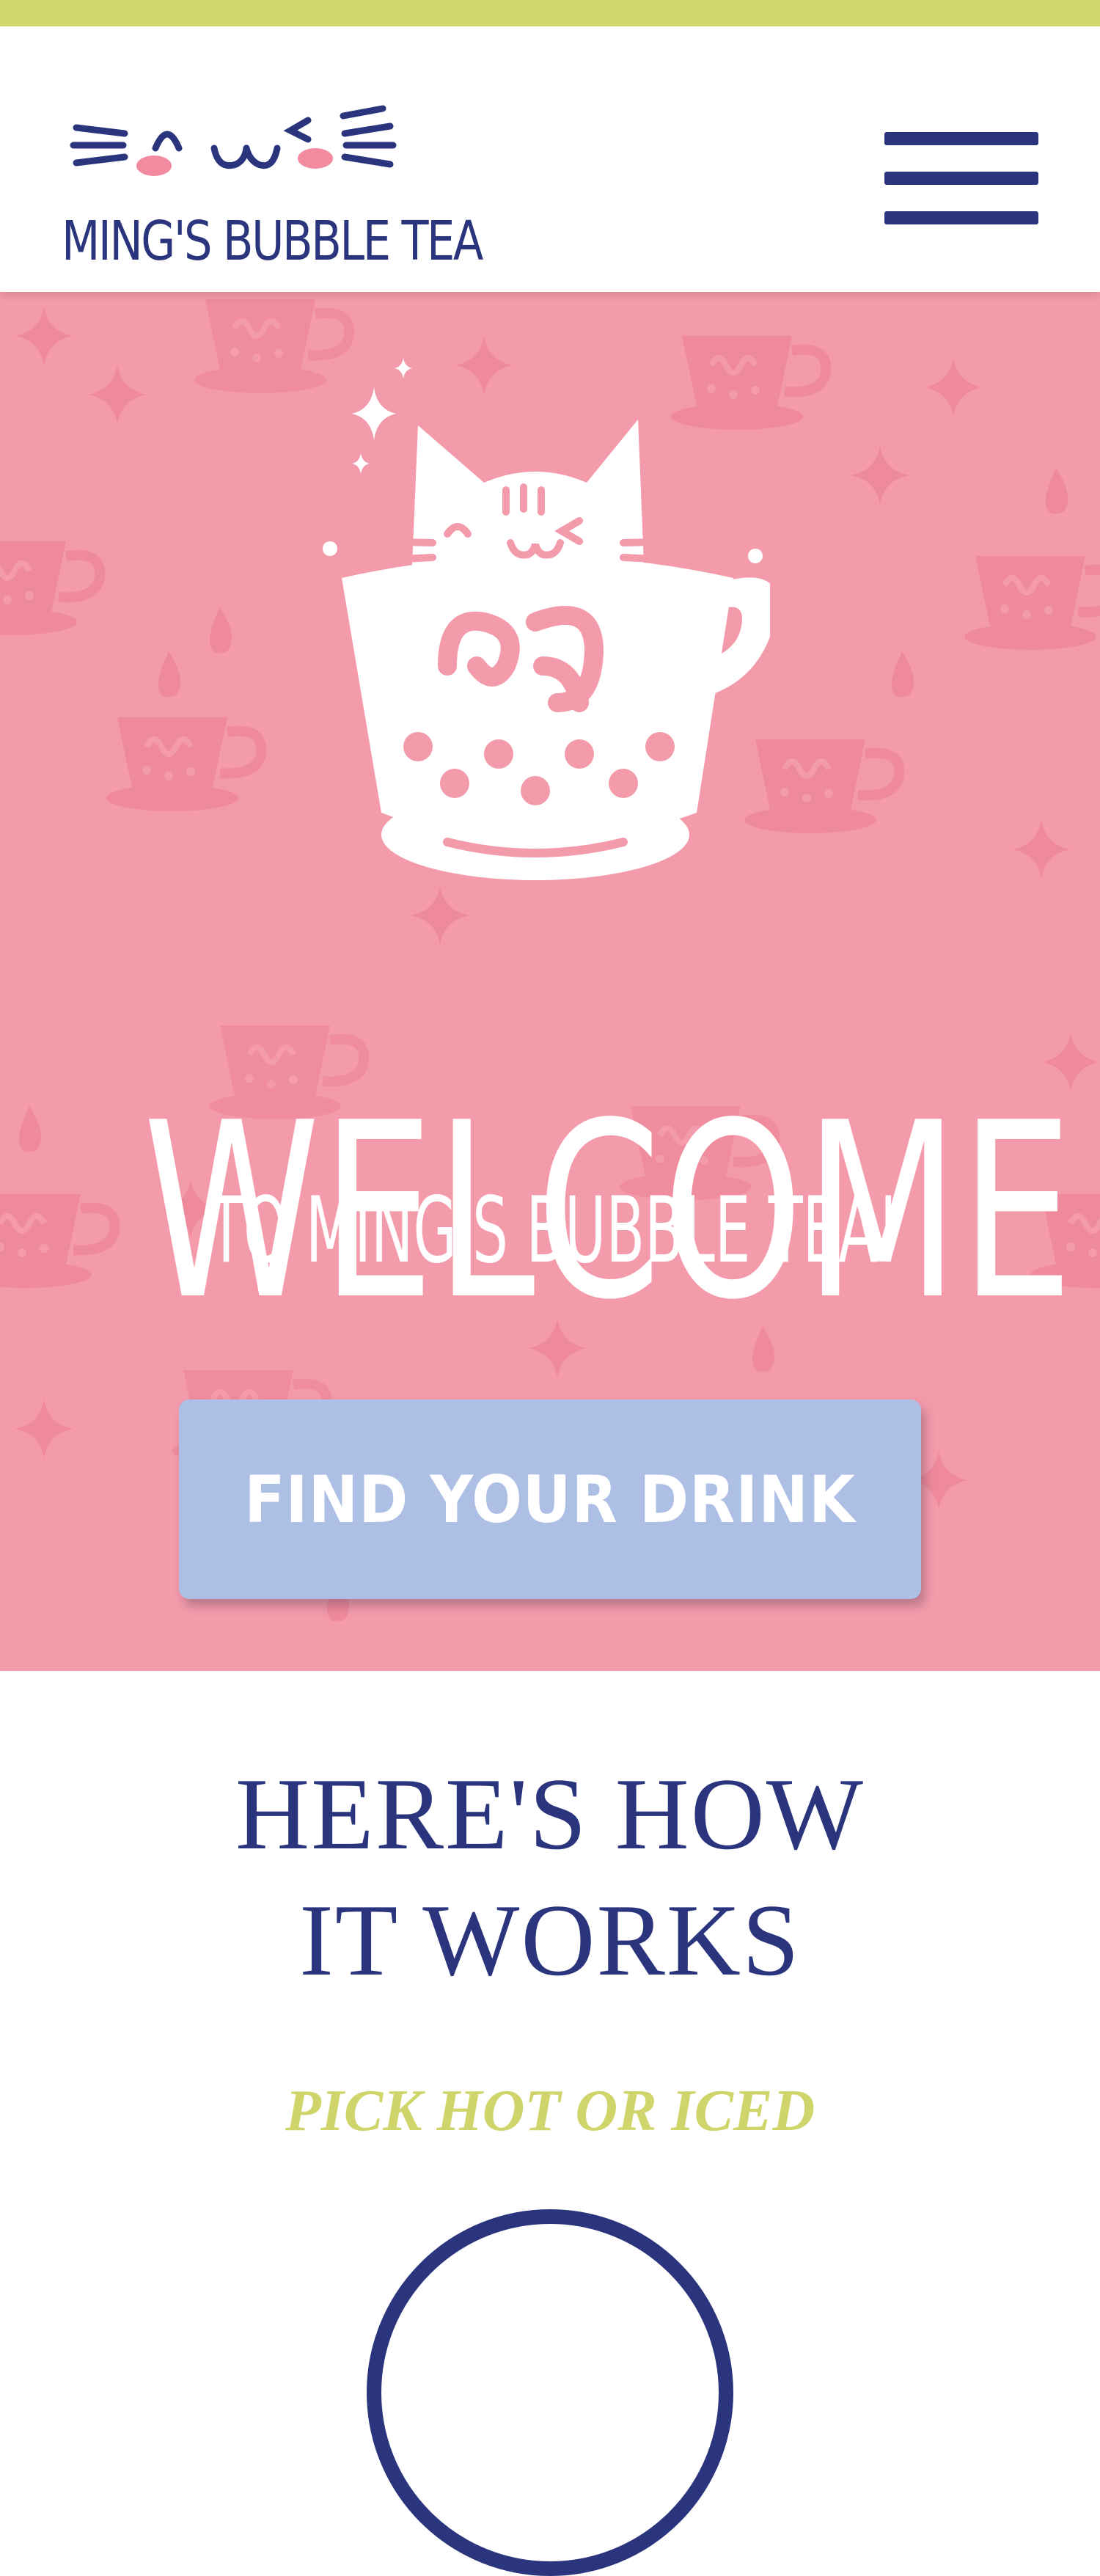 The width and height of the screenshot is (1100, 2576). Describe the element at coordinates (550, 13) in the screenshot. I see `top-accent-strip` at that location.